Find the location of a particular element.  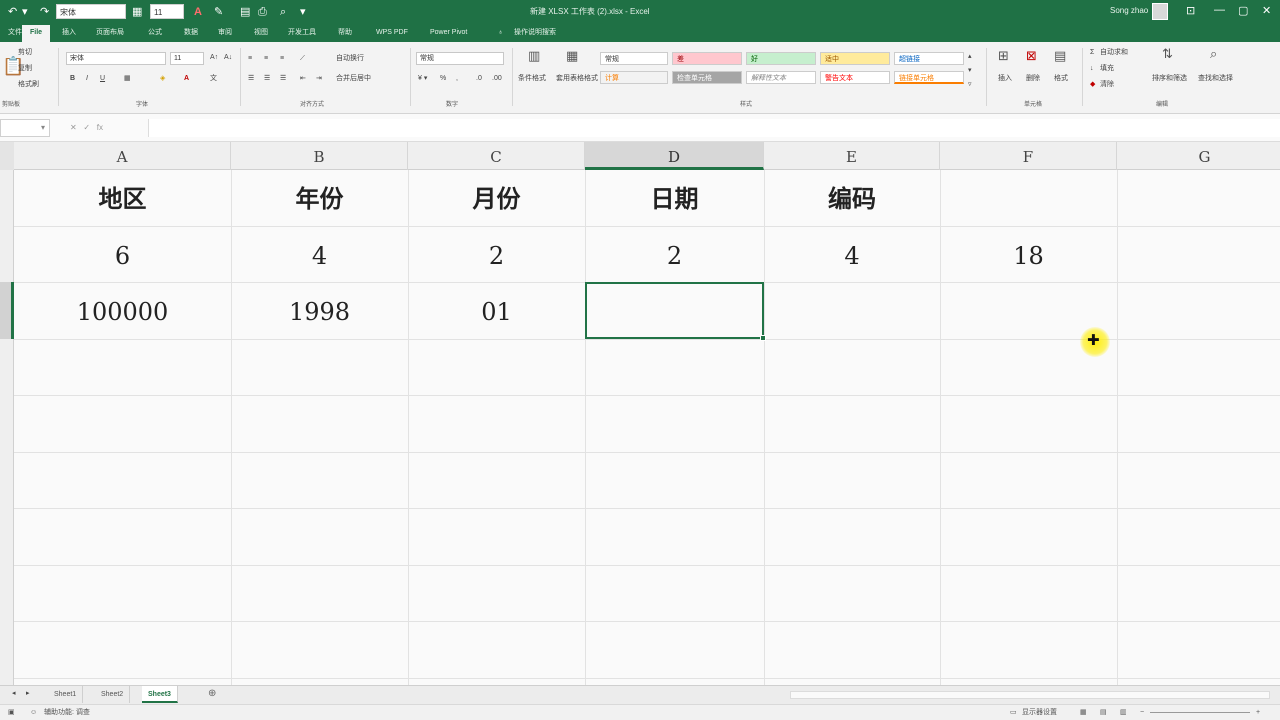

align-middle-icon: ≡ is located at coordinates (266, 59).